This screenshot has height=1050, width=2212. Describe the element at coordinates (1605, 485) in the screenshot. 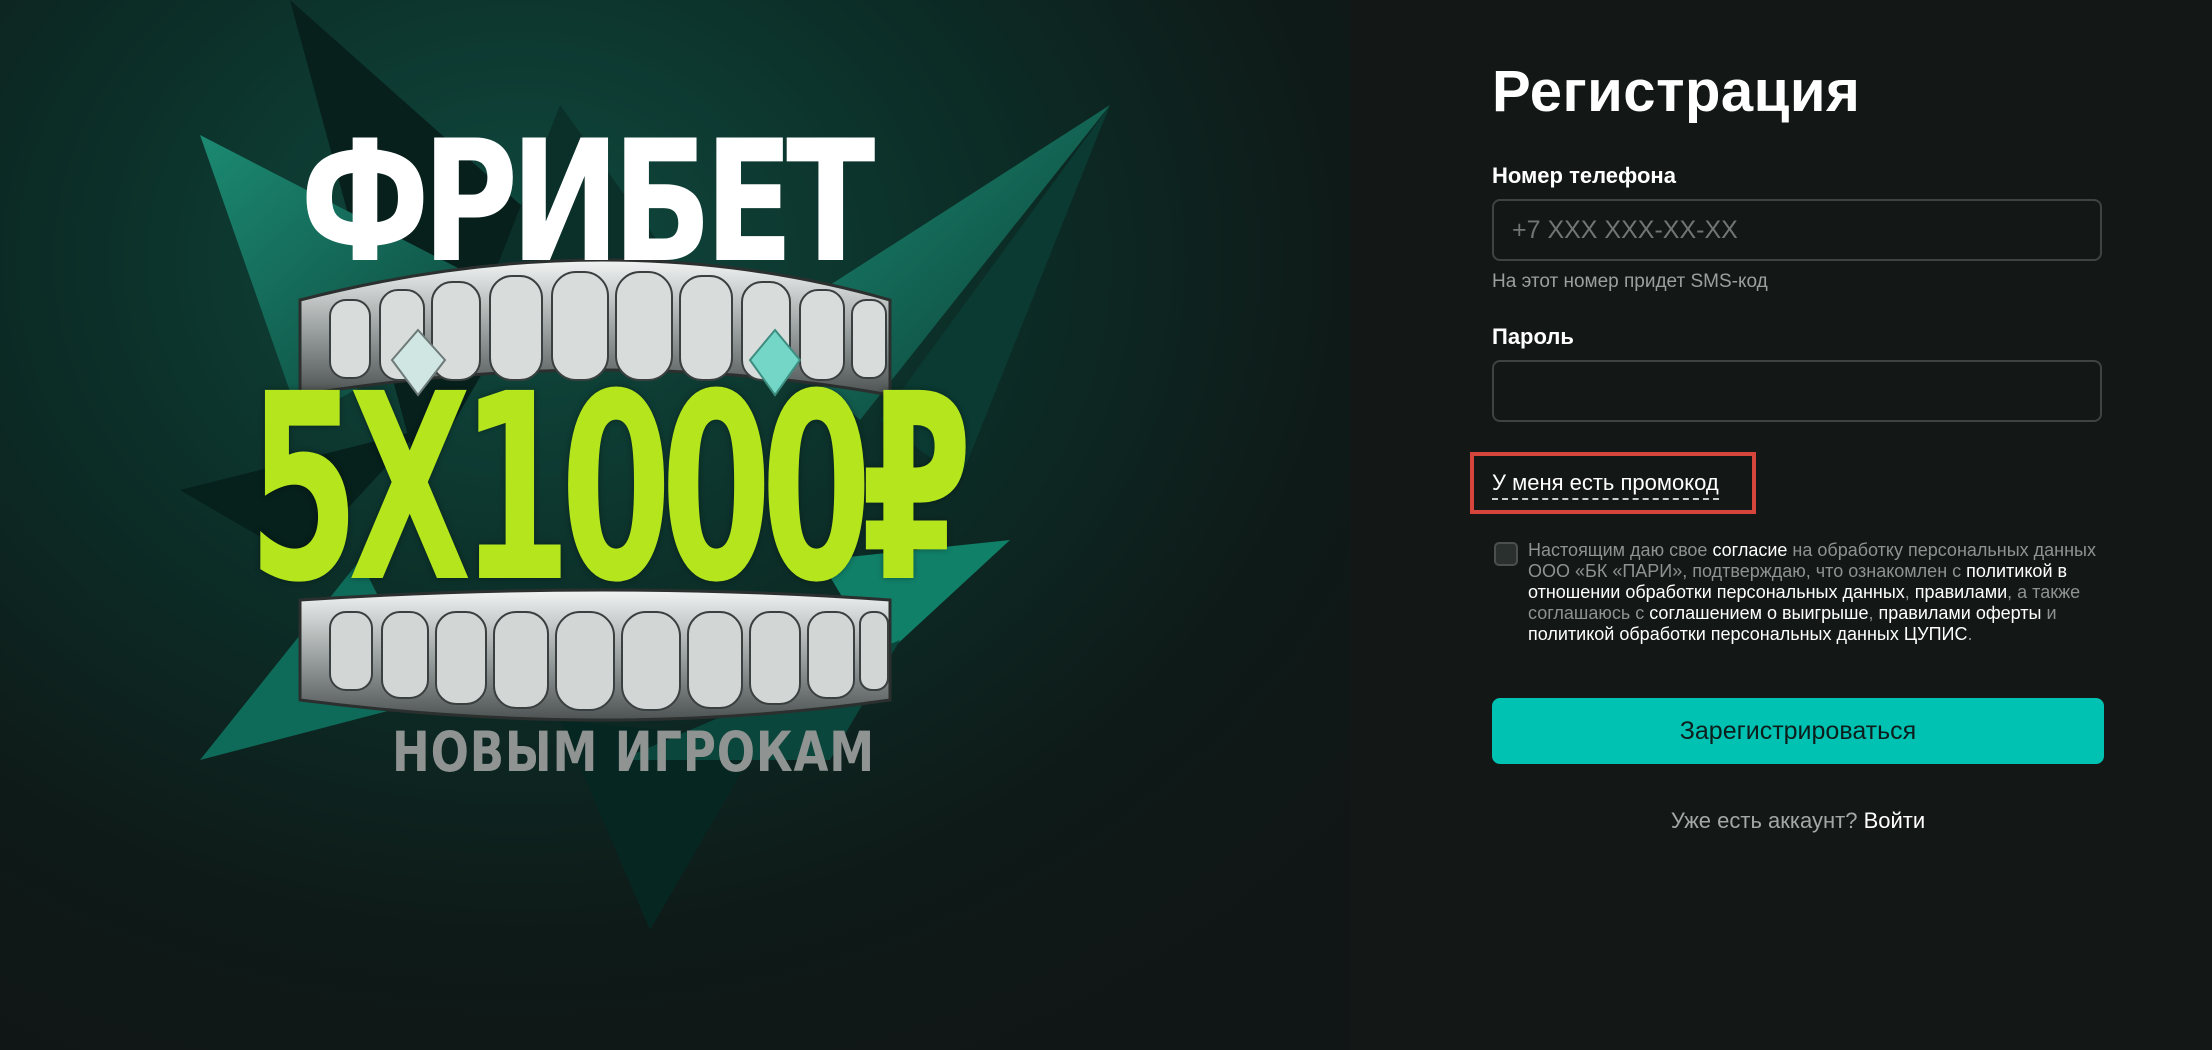

I see `promo-code-link: У меня есть промокод` at that location.